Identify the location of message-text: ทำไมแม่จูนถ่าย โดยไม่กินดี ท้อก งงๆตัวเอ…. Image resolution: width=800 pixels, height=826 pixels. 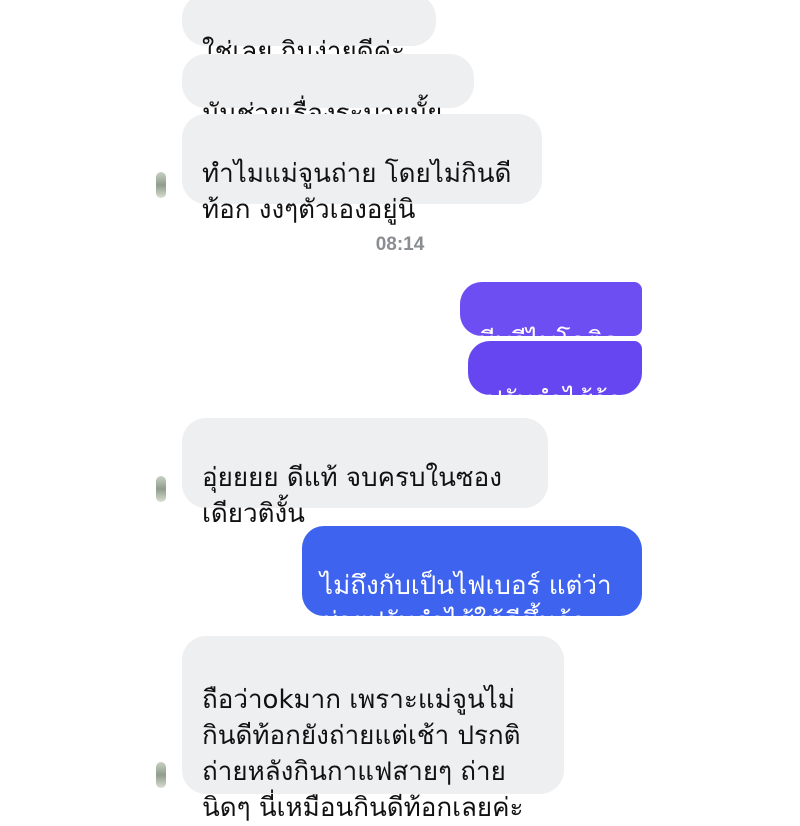
(357, 192).